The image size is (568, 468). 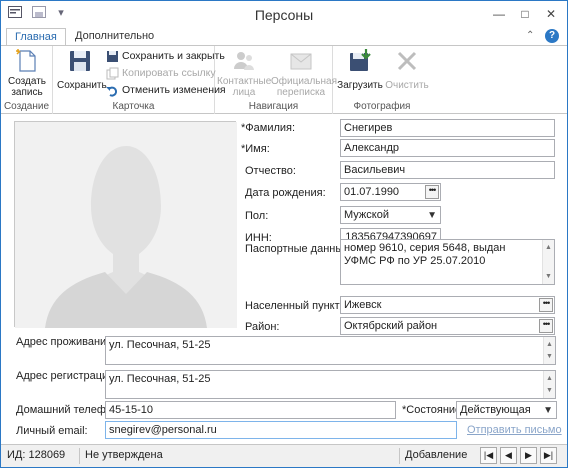 I want to click on group-create-label: Создание, so click(x=26, y=106).